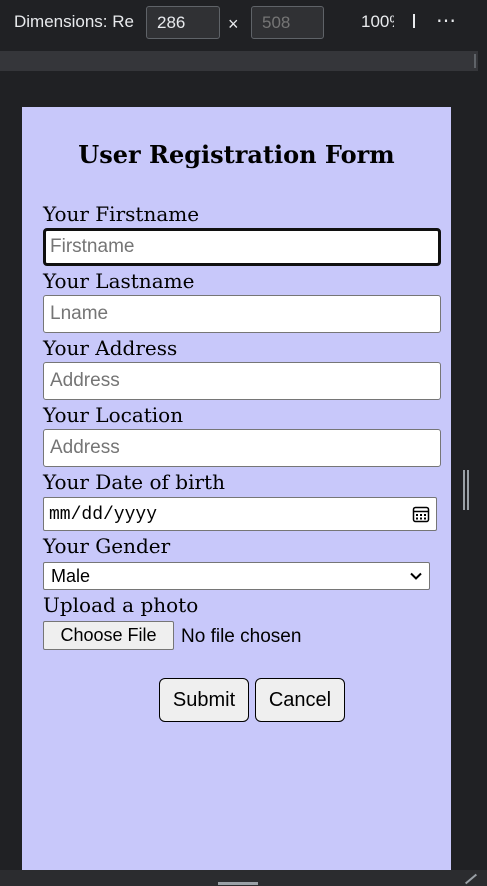  What do you see at coordinates (300, 700) in the screenshot?
I see `cancel-button: Cancel` at bounding box center [300, 700].